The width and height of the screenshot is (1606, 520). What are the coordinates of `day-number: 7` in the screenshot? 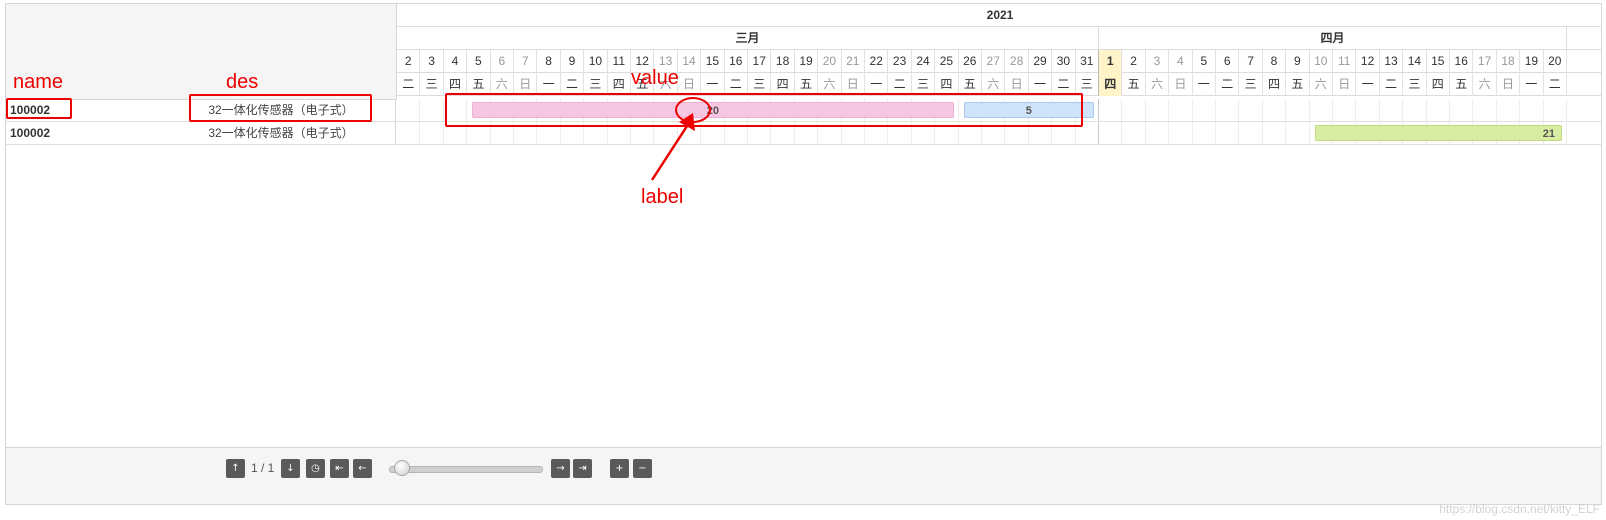 It's located at (526, 61).